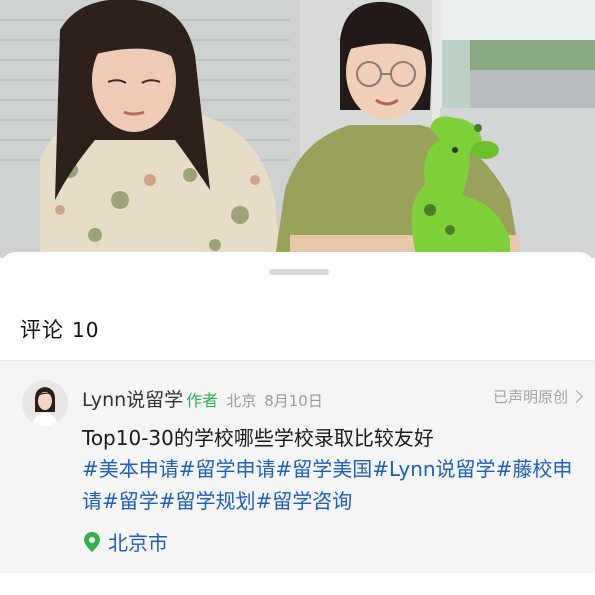 This screenshot has width=595, height=595. I want to click on original-claim-link: 已声明原创, so click(537, 396).